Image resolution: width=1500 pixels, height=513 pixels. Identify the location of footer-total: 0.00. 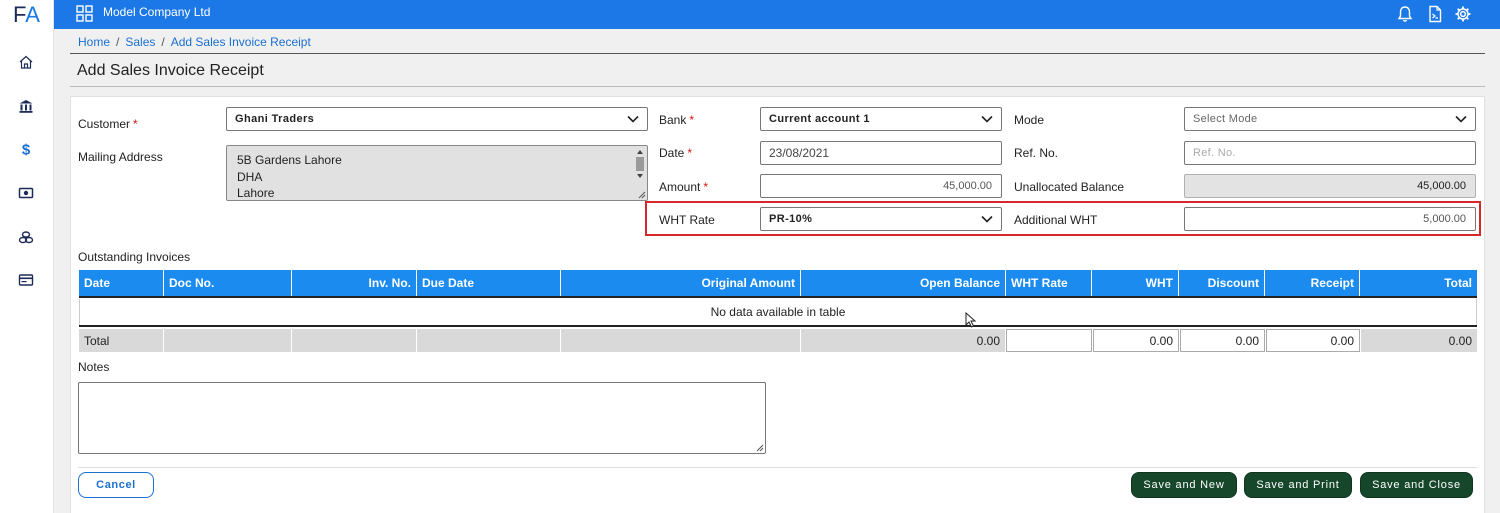
(1419, 340).